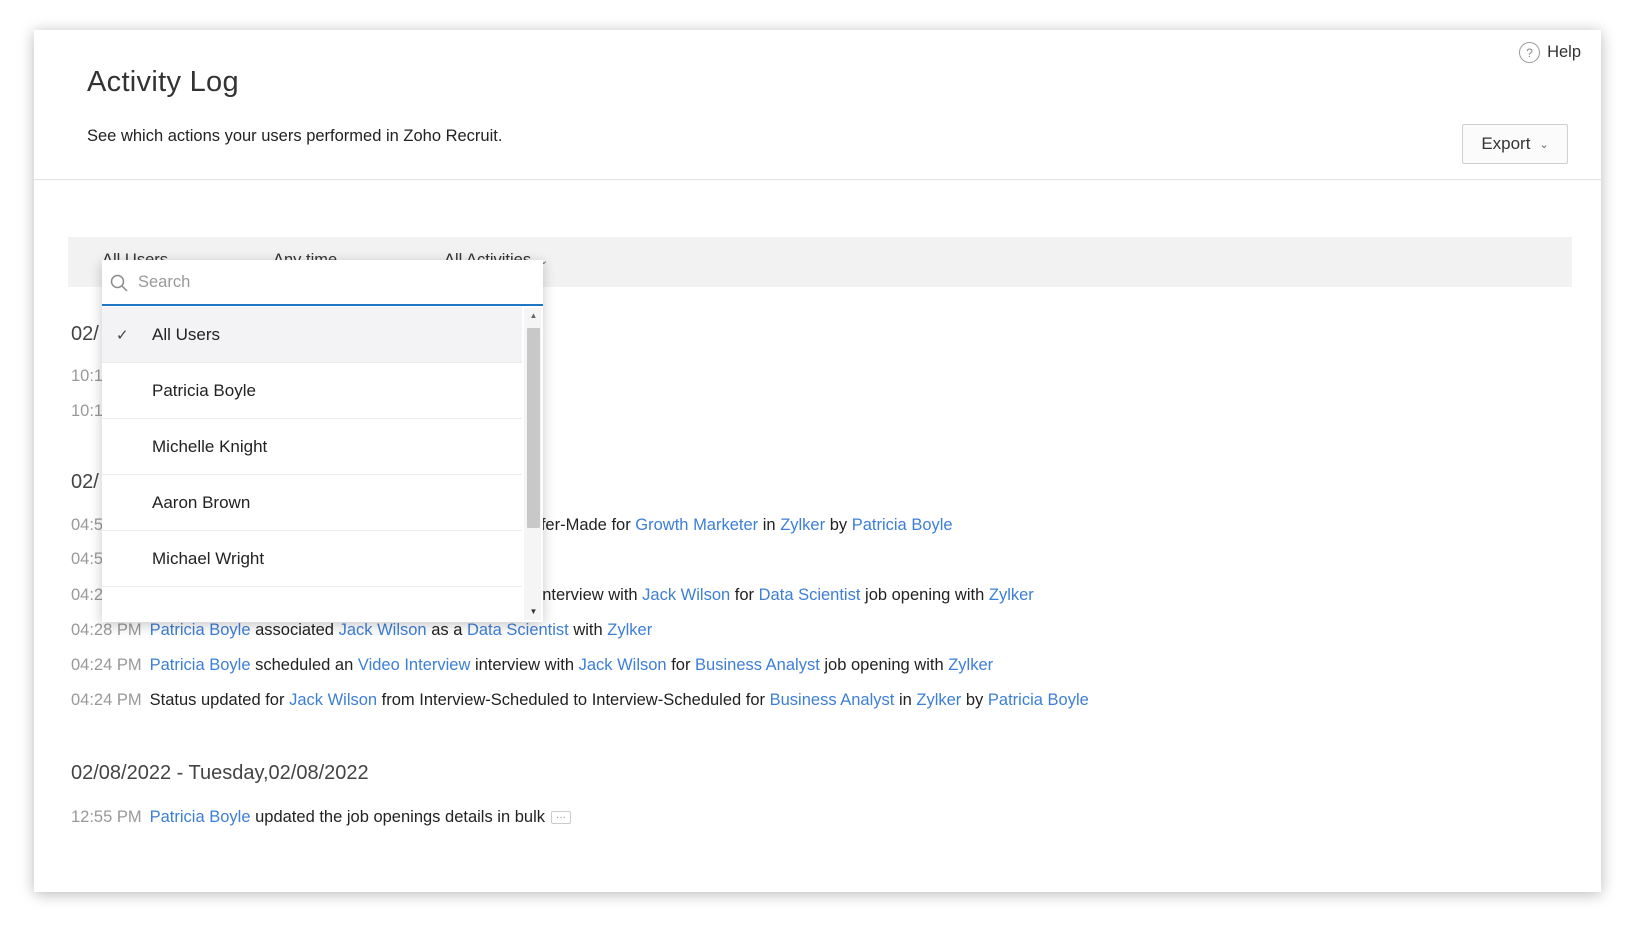 The width and height of the screenshot is (1629, 928). I want to click on dropdown-item-label: All Users, so click(186, 334).